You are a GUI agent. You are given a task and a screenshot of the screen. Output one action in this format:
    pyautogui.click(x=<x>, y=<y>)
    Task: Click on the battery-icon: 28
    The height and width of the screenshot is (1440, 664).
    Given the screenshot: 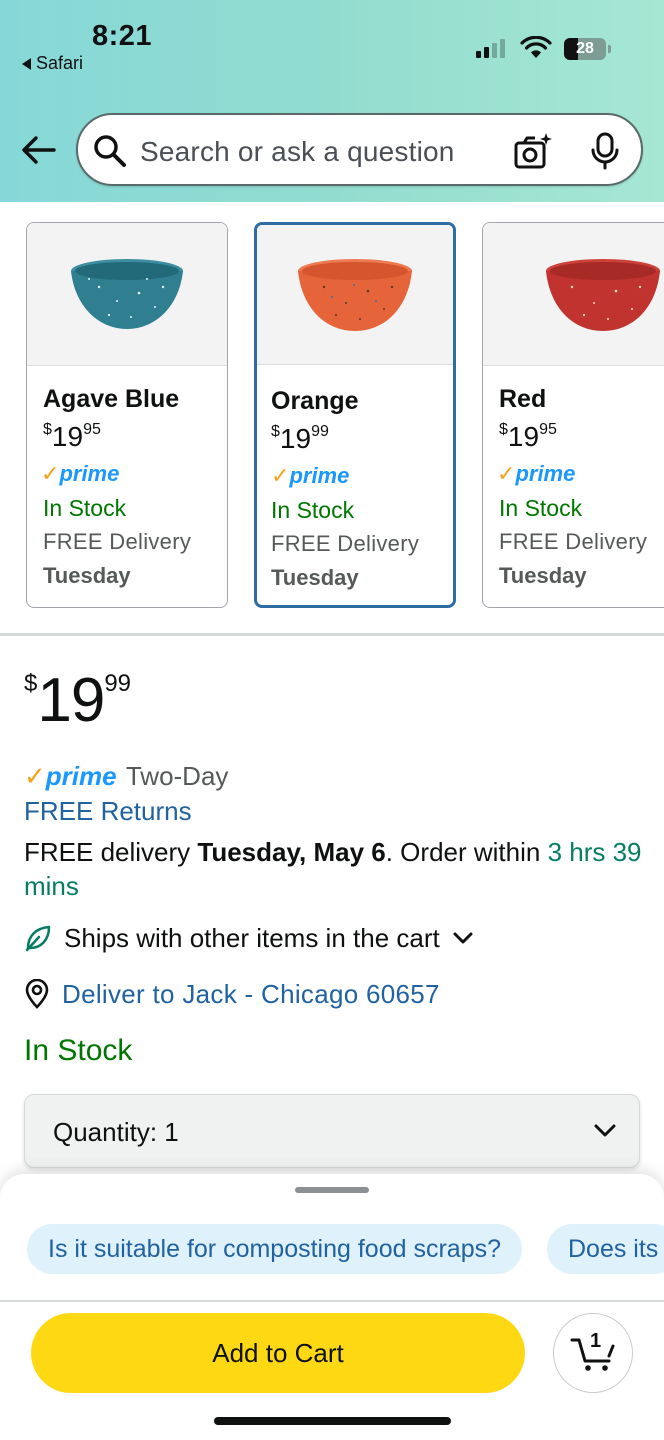 What is the action you would take?
    pyautogui.click(x=587, y=49)
    